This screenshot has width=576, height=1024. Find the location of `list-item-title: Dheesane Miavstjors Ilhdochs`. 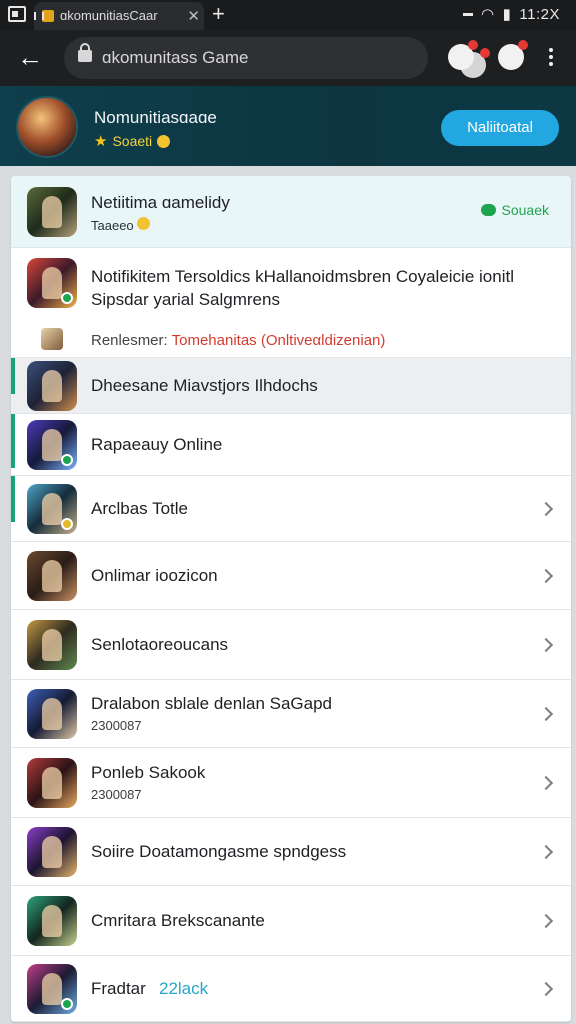

list-item-title: Dheesane Miavstjors Ilhdochs is located at coordinates (204, 385).